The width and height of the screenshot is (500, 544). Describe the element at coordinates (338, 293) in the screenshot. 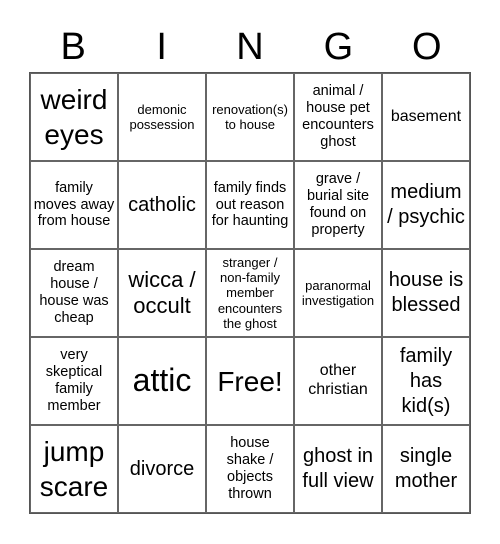

I see `bingo-cell: paranormal investigation` at that location.